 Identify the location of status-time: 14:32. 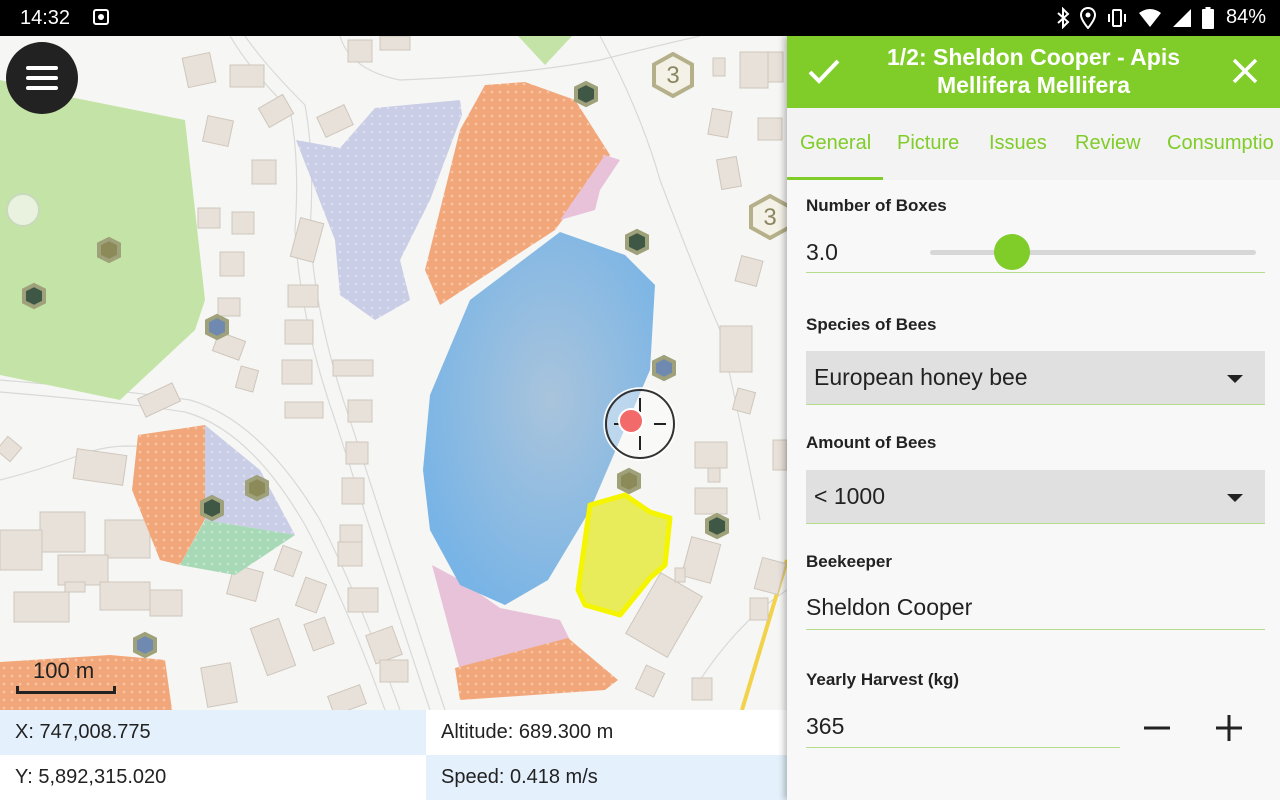
(45, 18).